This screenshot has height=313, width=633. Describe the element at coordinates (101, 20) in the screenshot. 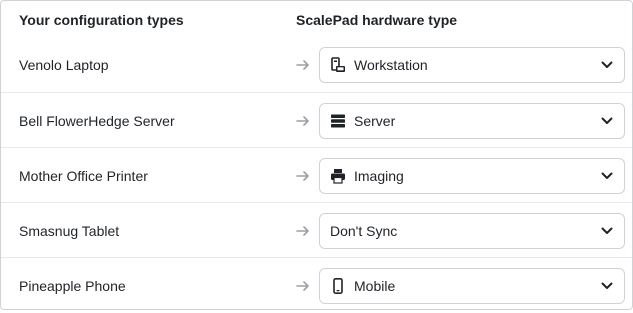

I see `column-header-configuration-types: Your configuration types` at that location.